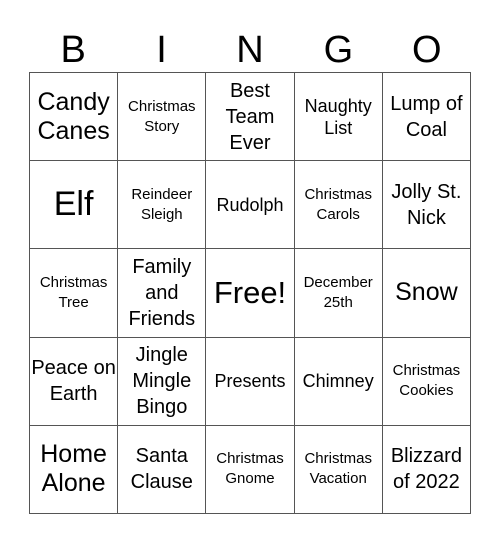 The image size is (500, 544). I want to click on bingo-cell-text: Candy Canes, so click(73, 116).